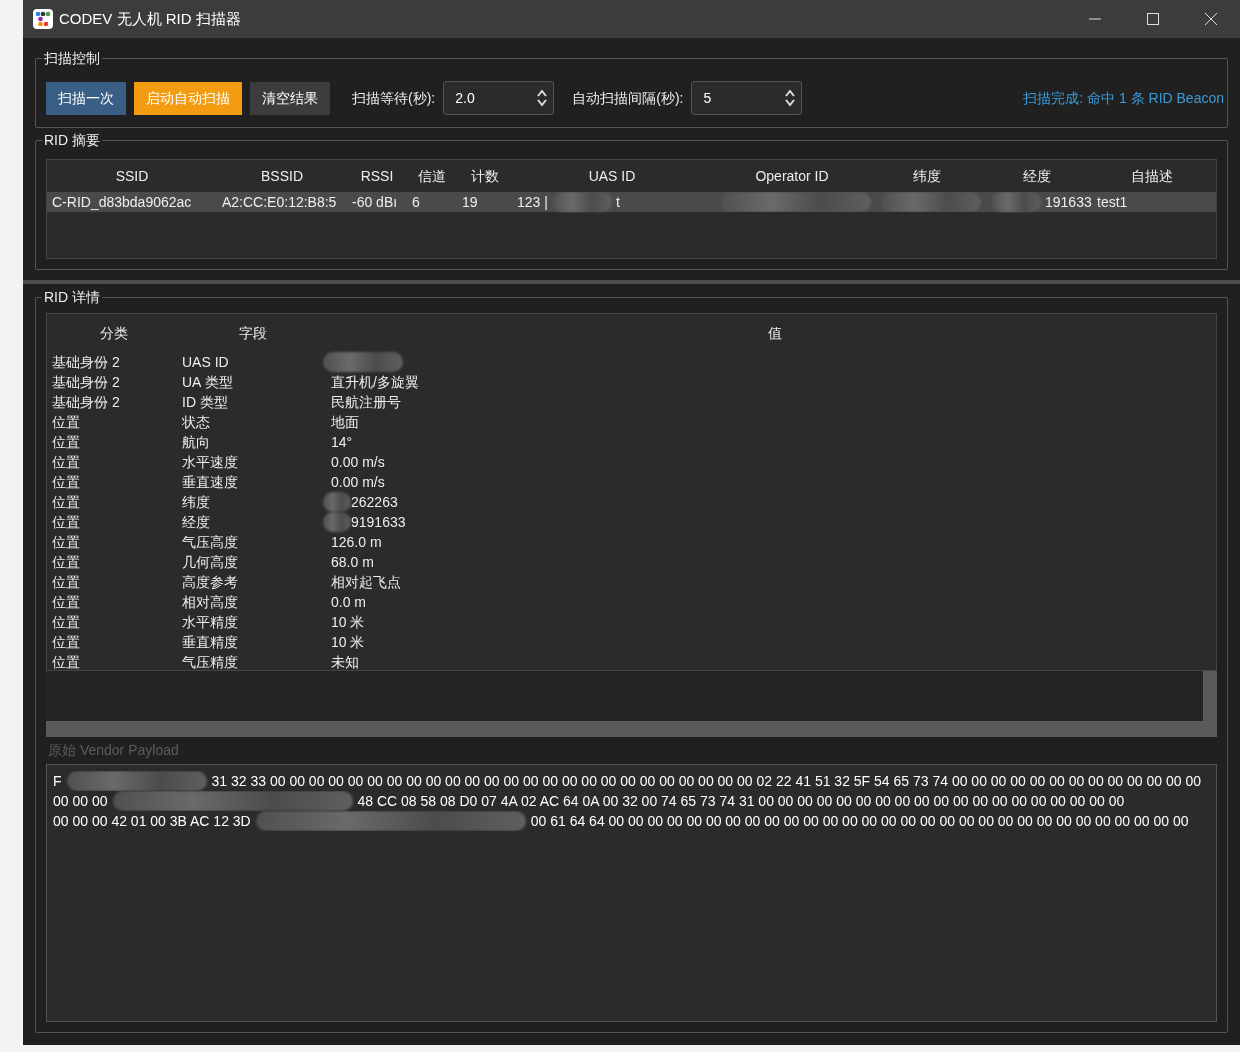 The width and height of the screenshot is (1240, 1052). I want to click on column-header: BSSID, so click(282, 176).